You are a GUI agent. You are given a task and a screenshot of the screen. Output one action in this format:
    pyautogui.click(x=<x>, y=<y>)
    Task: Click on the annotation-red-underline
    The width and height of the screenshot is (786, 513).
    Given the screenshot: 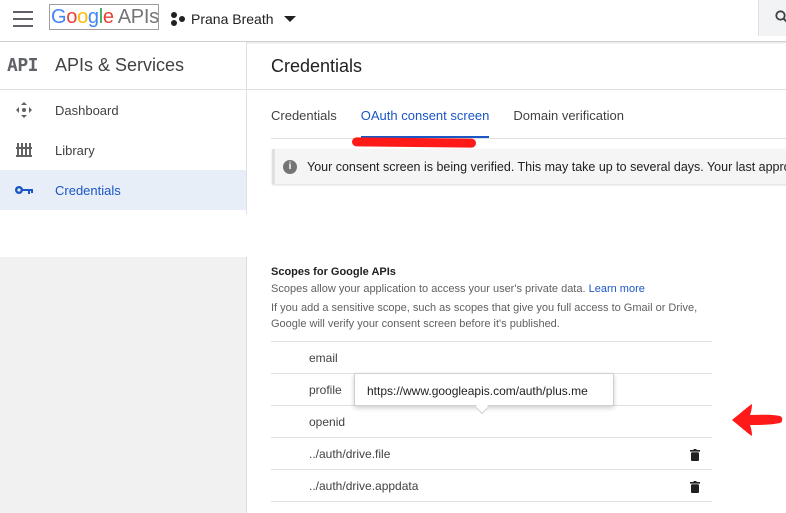 What is the action you would take?
    pyautogui.click(x=414, y=142)
    